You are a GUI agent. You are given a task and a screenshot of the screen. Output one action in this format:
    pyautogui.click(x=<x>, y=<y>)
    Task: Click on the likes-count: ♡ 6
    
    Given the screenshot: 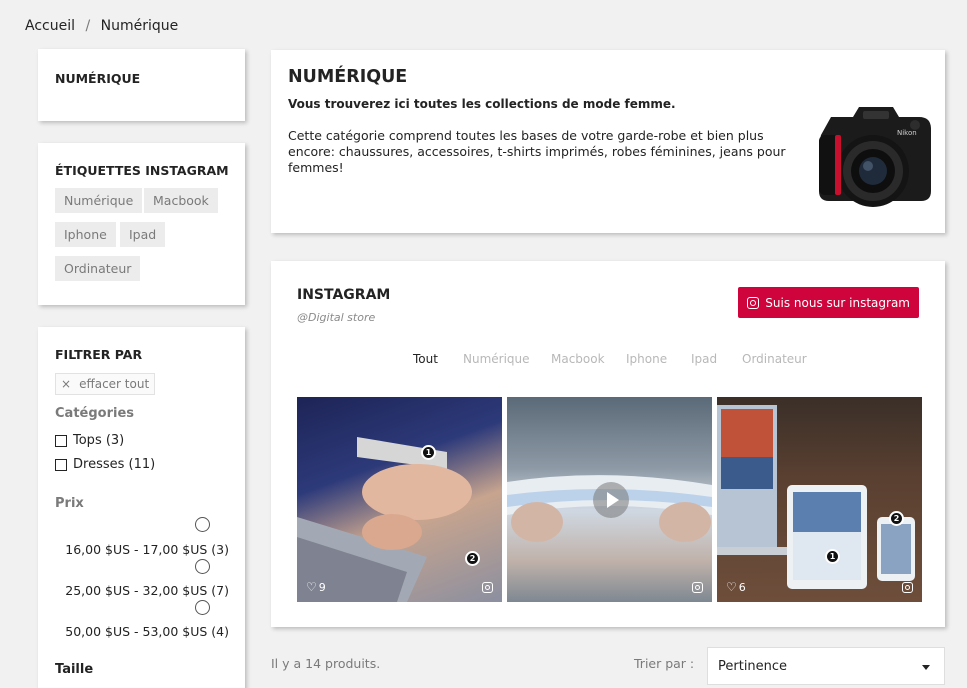 What is the action you would take?
    pyautogui.click(x=736, y=587)
    